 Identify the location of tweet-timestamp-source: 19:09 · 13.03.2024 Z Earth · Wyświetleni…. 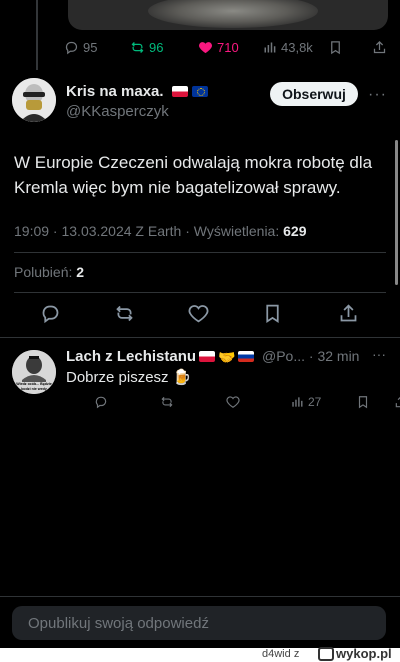
(149, 231).